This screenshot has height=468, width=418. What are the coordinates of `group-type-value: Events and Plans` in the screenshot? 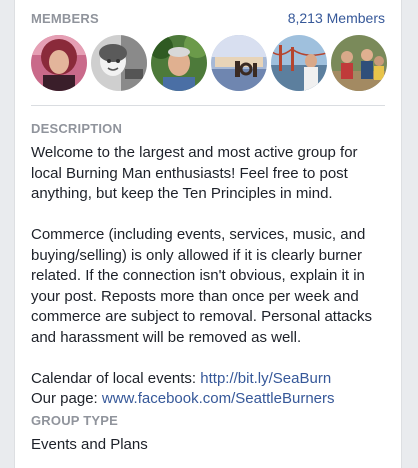 It's located at (89, 444).